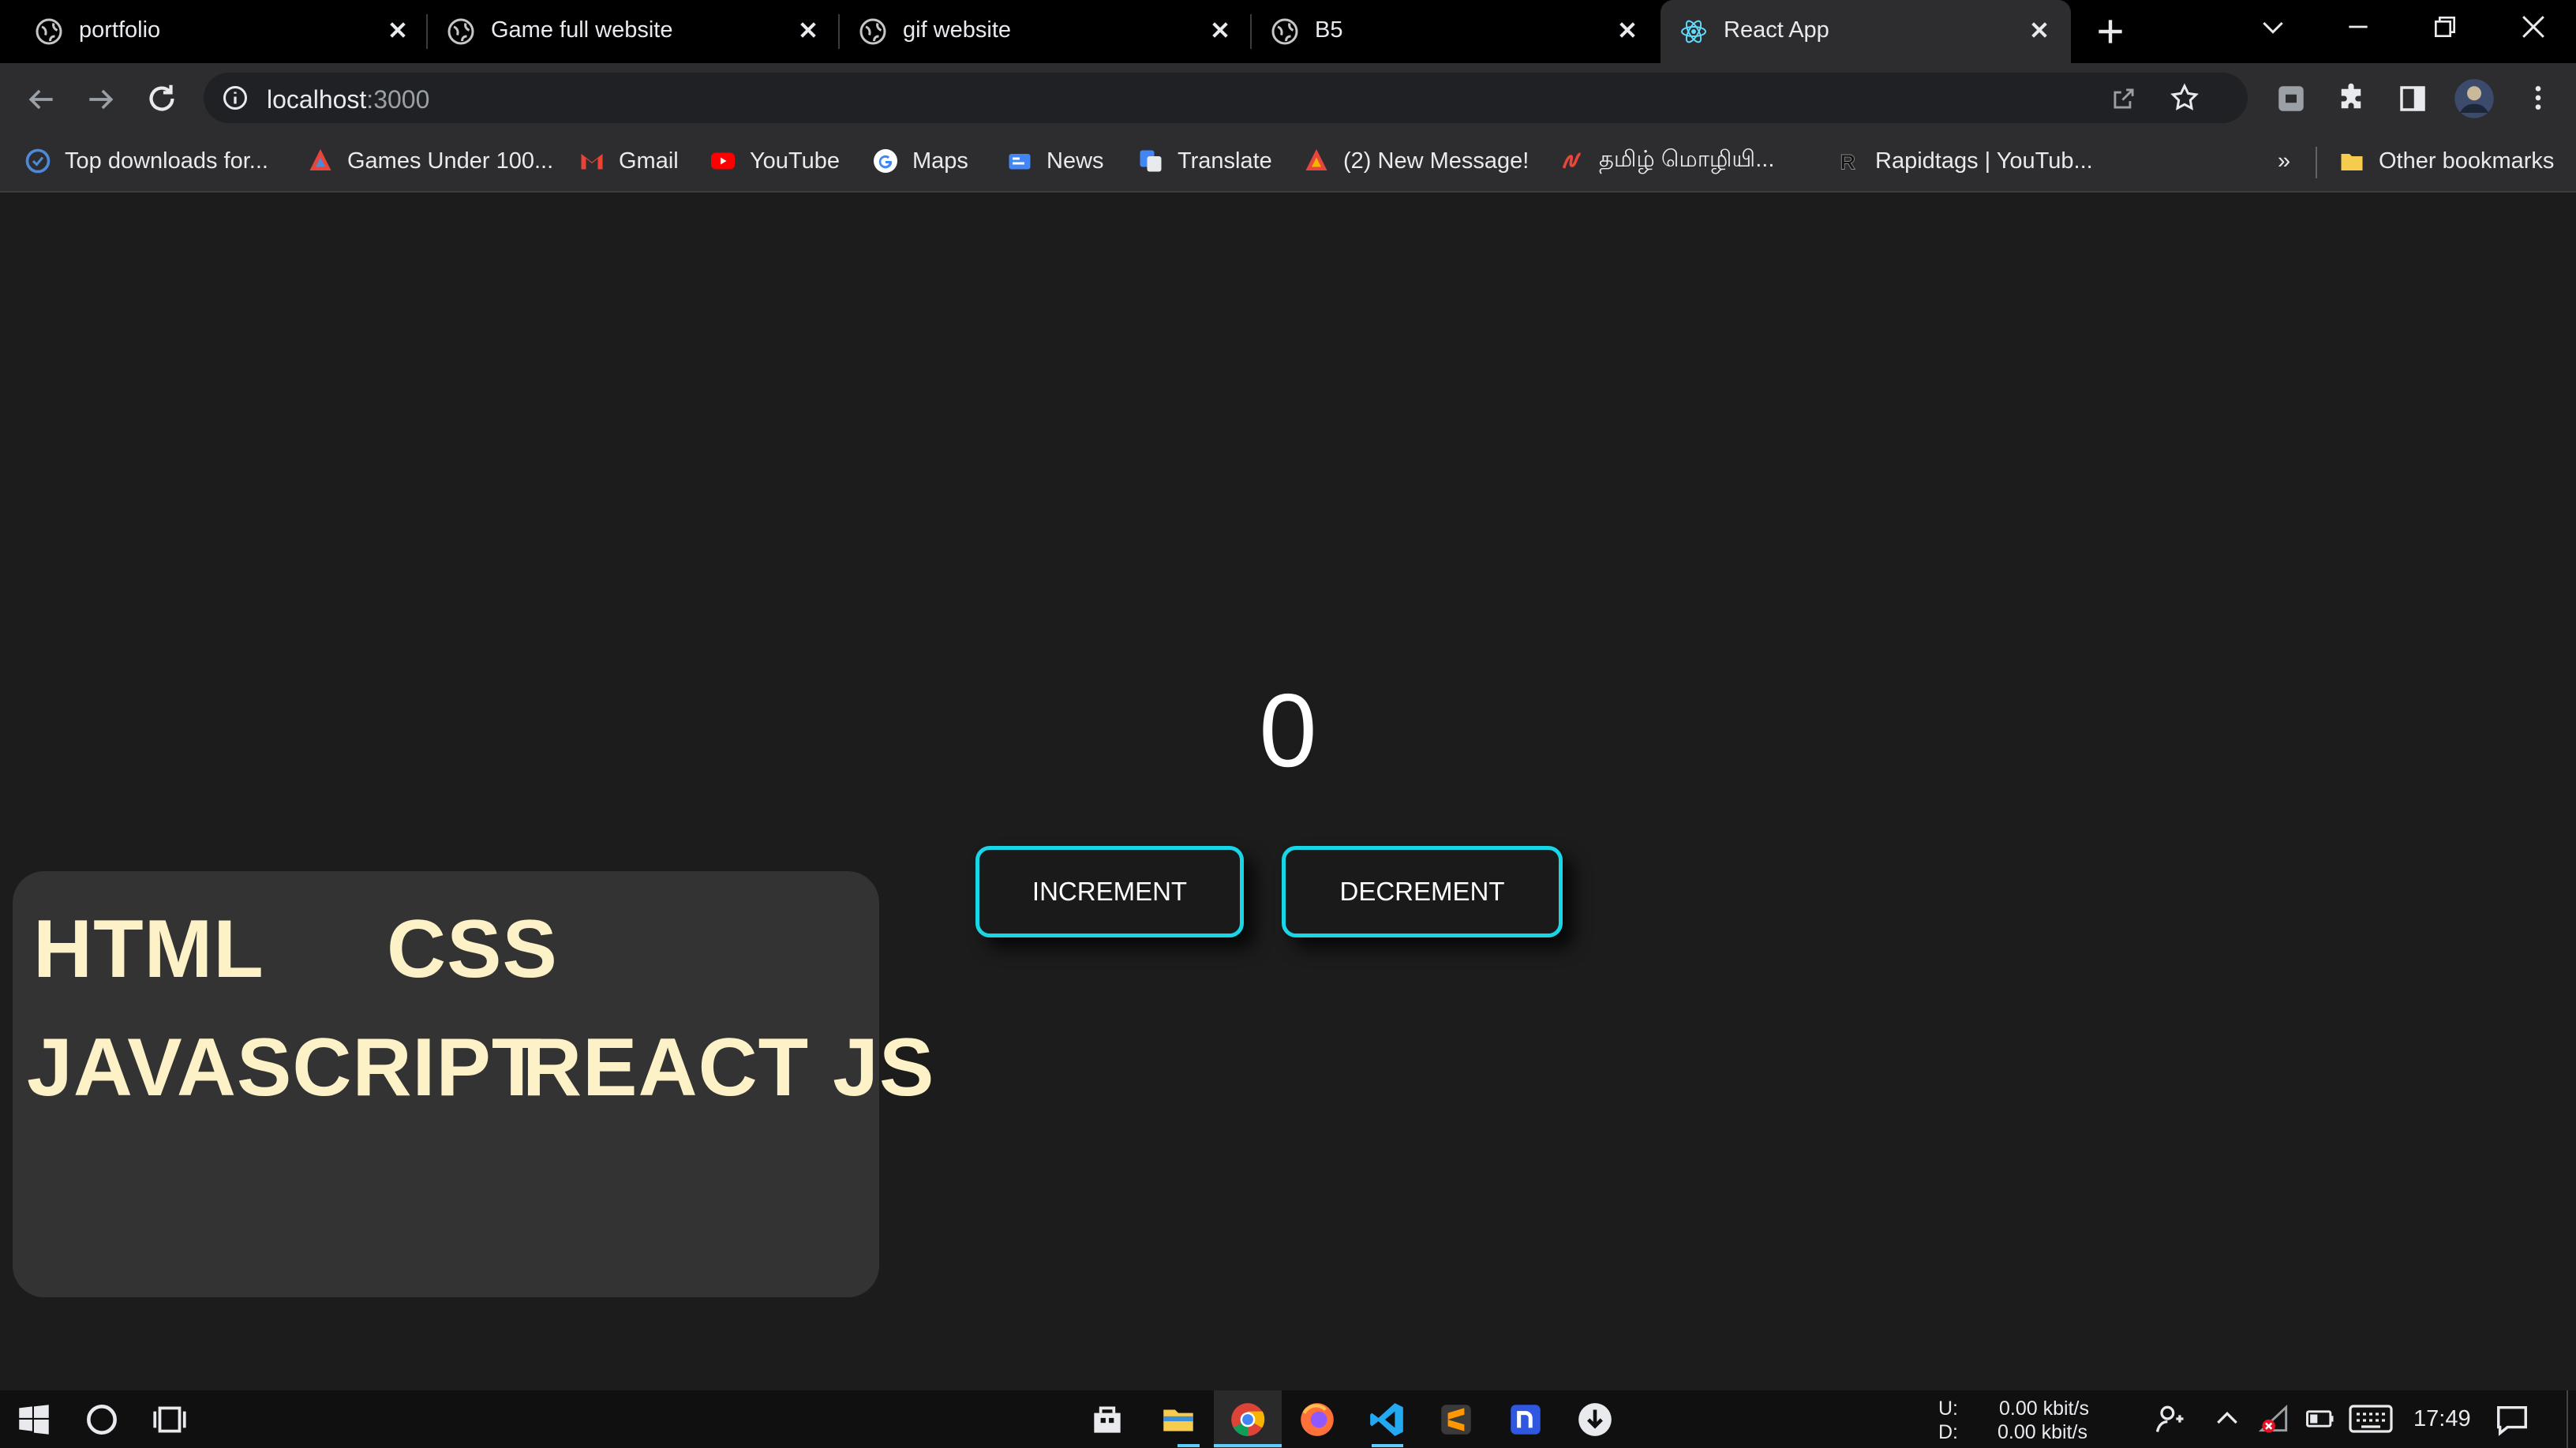 This screenshot has width=2576, height=1448. What do you see at coordinates (101, 99) in the screenshot?
I see `forward-arrow-icon` at bounding box center [101, 99].